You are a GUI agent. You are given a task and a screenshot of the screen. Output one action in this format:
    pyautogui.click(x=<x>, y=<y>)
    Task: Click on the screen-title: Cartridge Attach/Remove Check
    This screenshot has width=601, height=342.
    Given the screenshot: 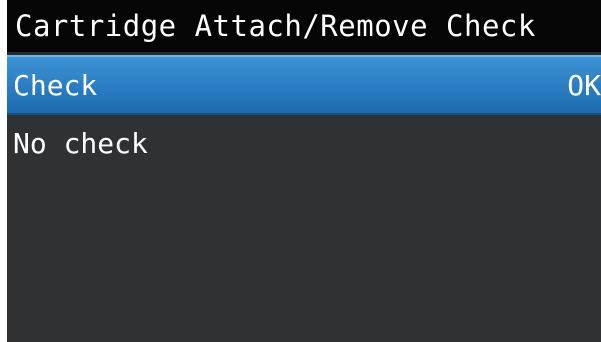 What is the action you would take?
    pyautogui.click(x=275, y=26)
    